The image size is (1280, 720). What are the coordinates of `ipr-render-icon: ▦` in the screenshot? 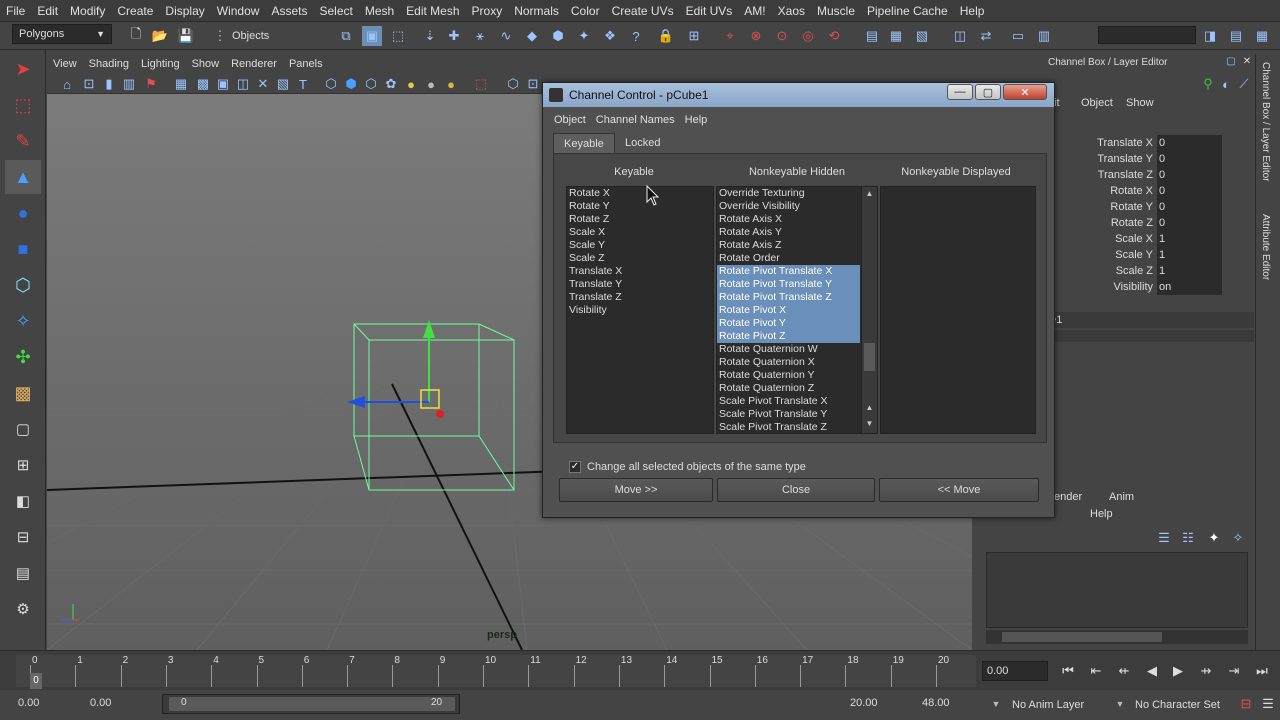 It's located at (896, 36).